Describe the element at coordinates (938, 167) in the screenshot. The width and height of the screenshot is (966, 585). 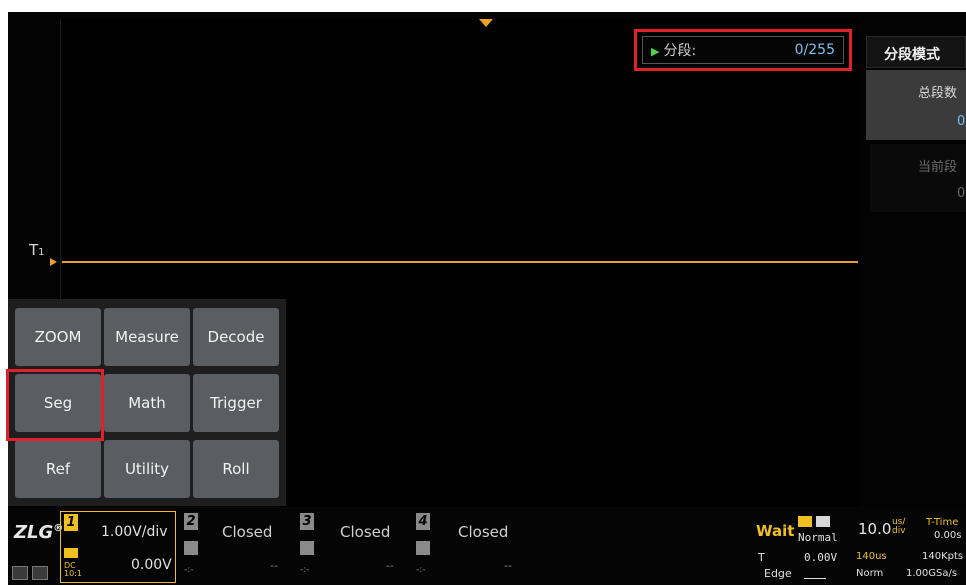
I see `side-menu-item-label: 当前段` at that location.